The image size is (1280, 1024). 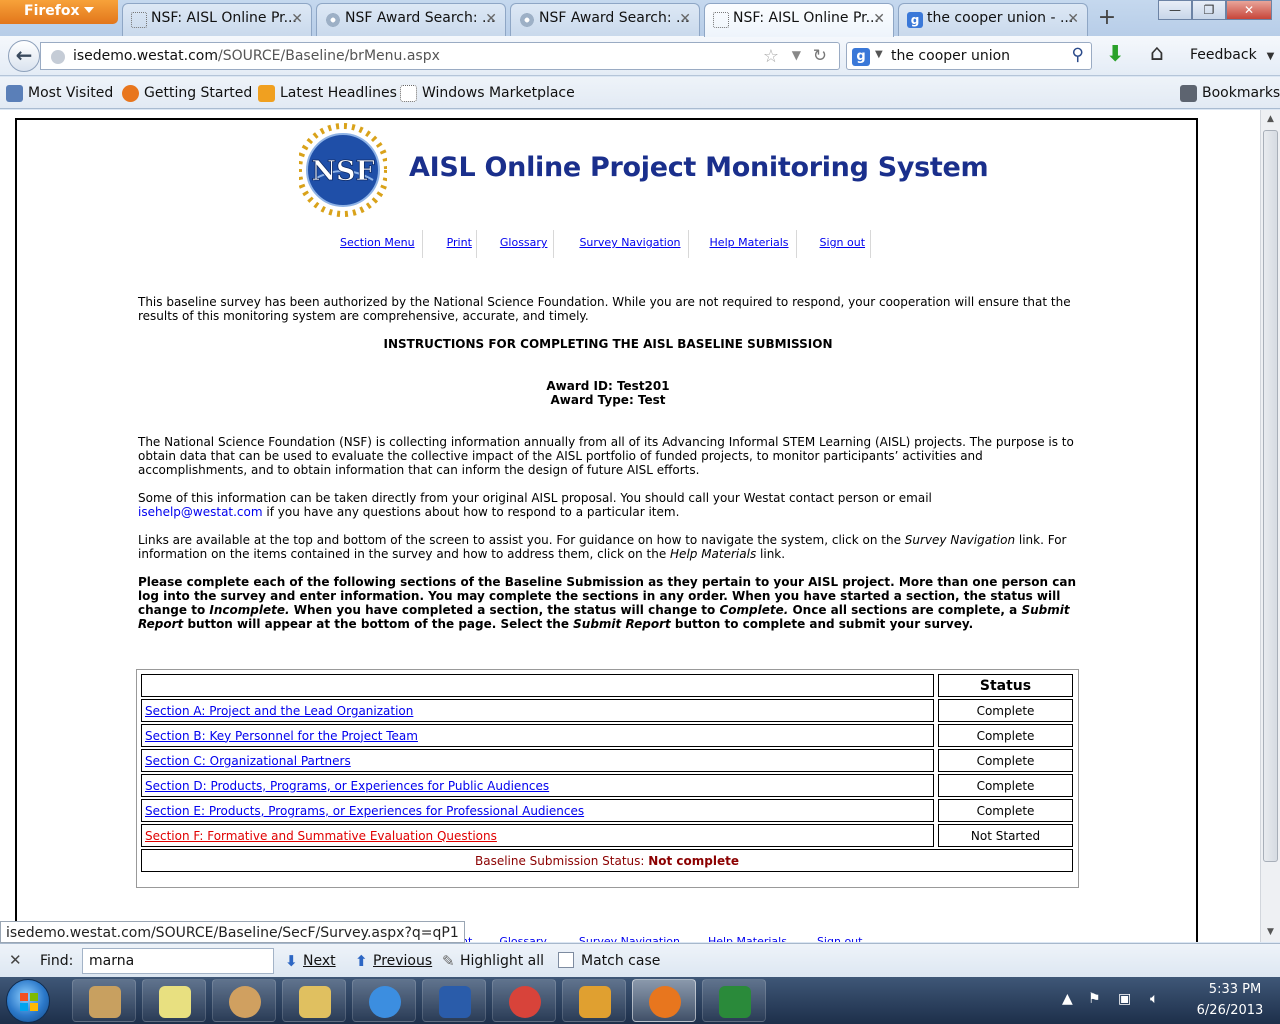 I want to click on sign-out-link-bottom: Sign out, so click(x=840, y=938).